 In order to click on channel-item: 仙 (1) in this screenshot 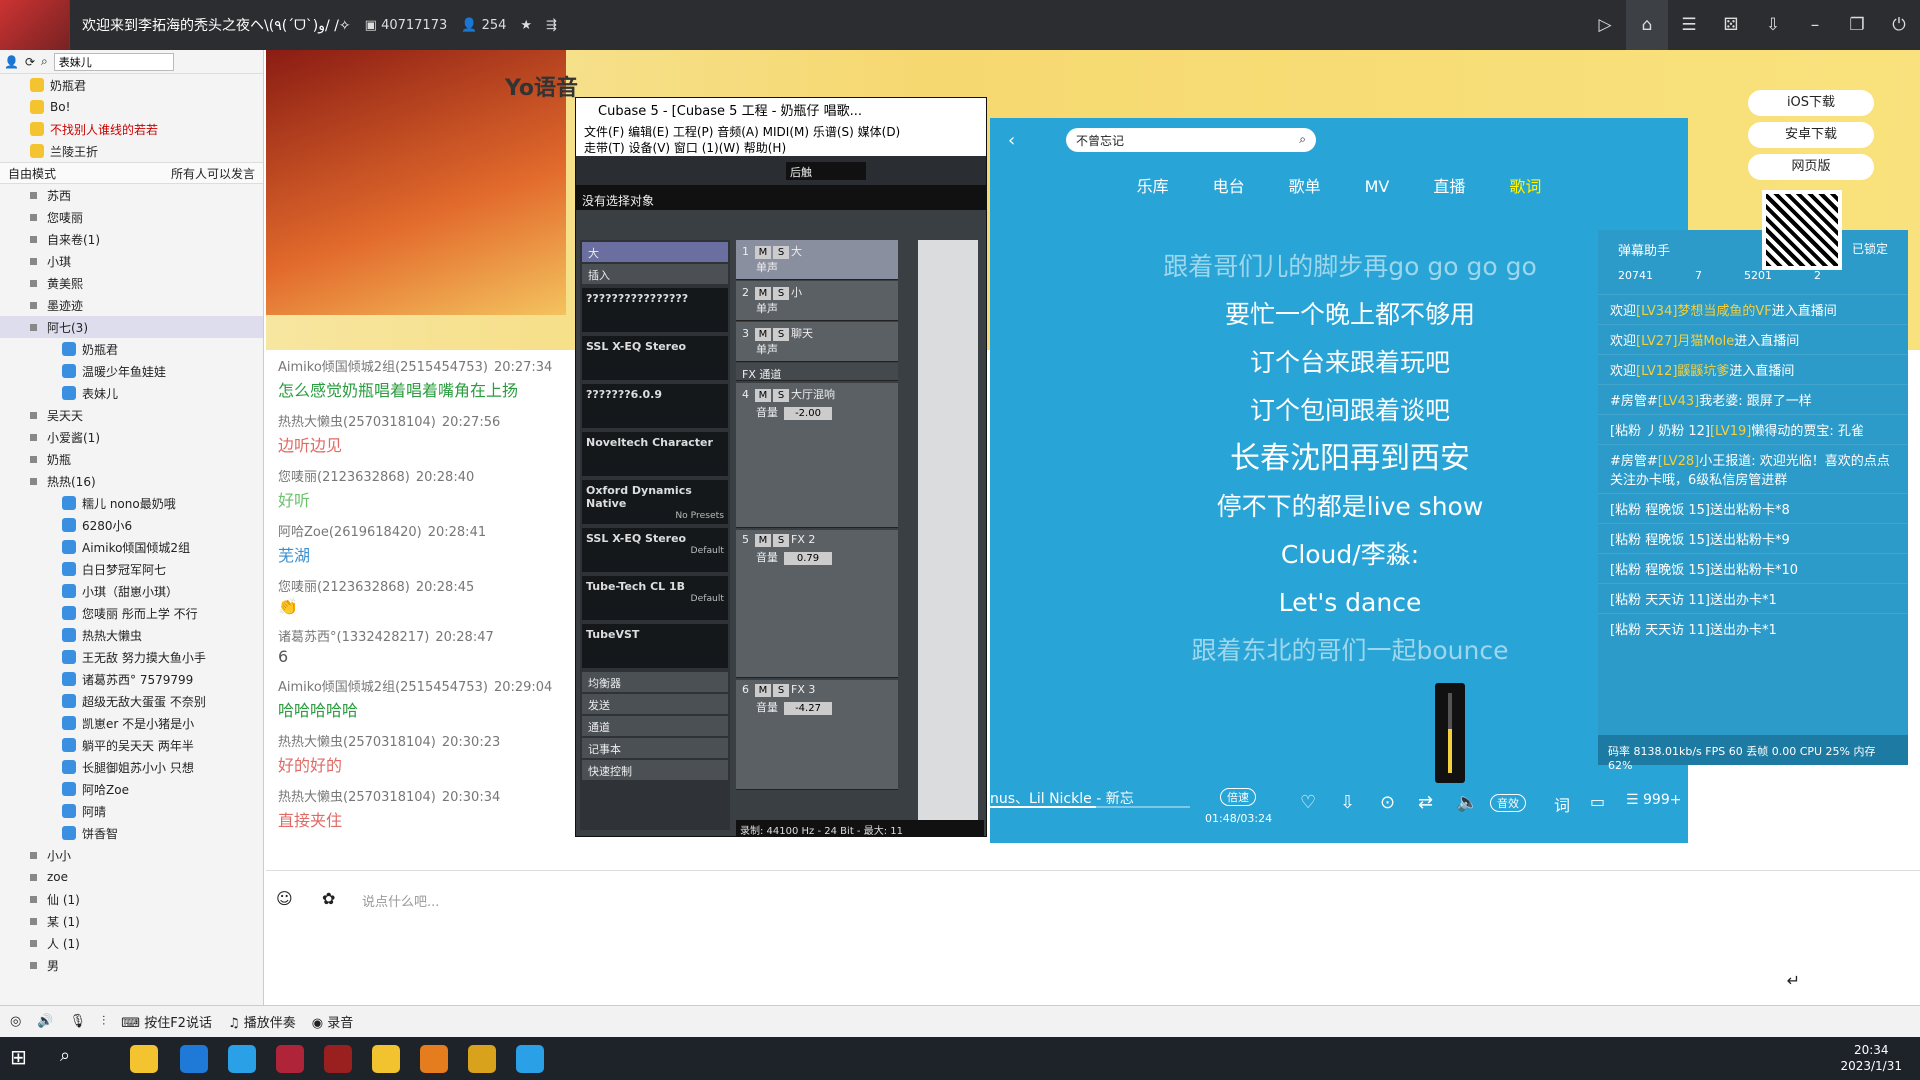, I will do `click(131, 899)`.